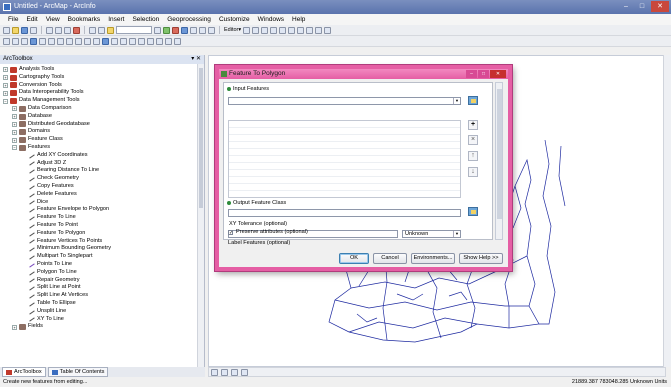 This screenshot has height=387, width=671. Describe the element at coordinates (201, 138) in the screenshot. I see `toolbox-scrollbar-thumb` at that location.